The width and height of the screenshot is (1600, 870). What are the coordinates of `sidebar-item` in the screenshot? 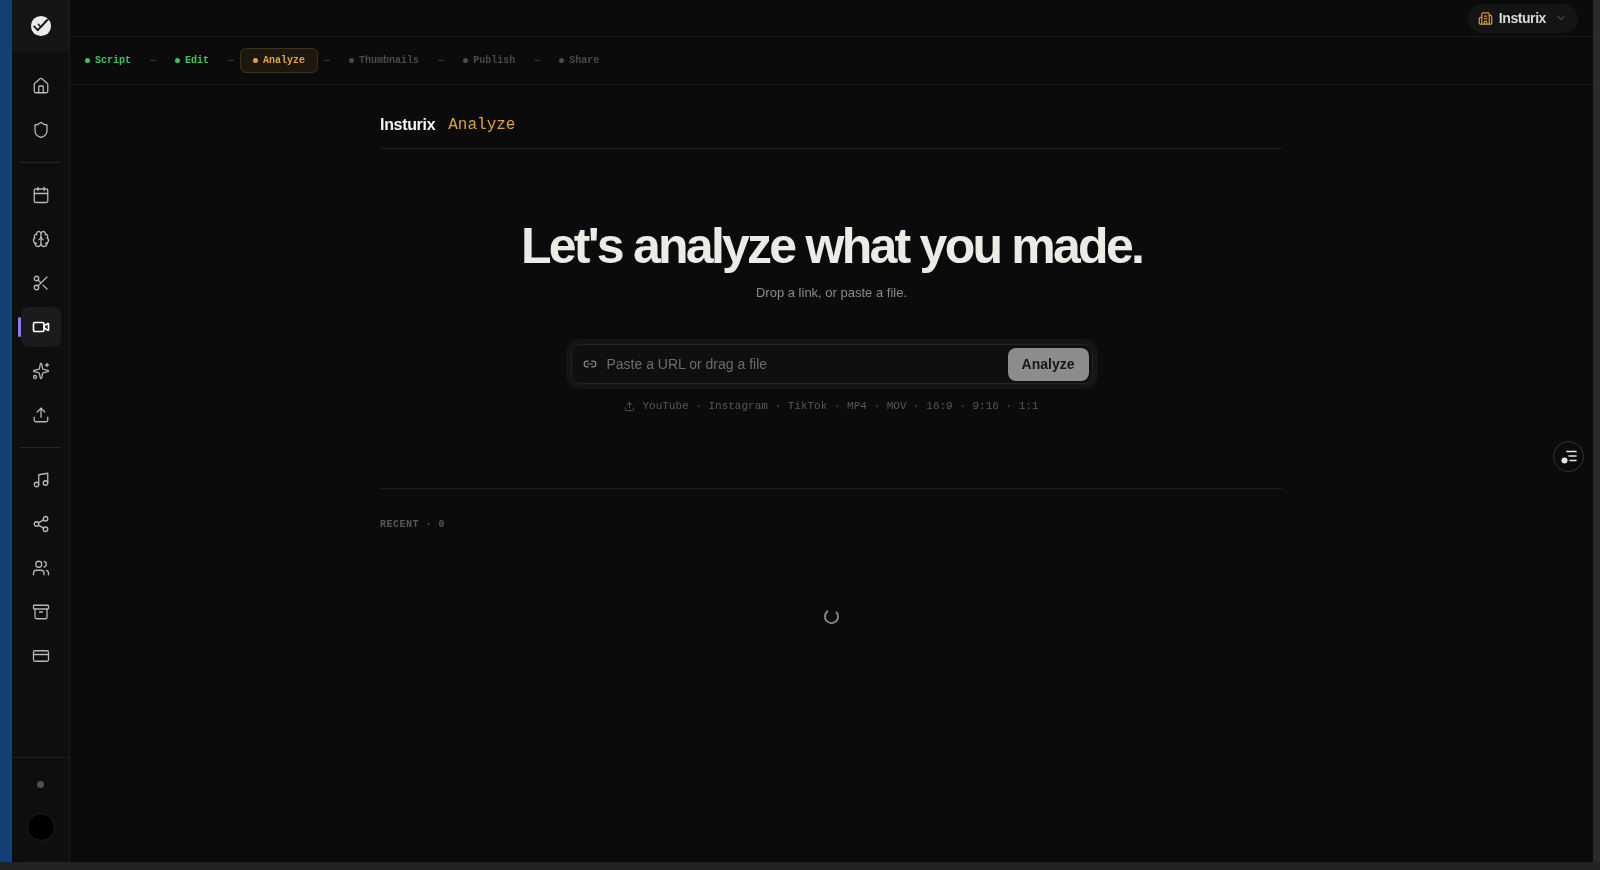 It's located at (40, 327).